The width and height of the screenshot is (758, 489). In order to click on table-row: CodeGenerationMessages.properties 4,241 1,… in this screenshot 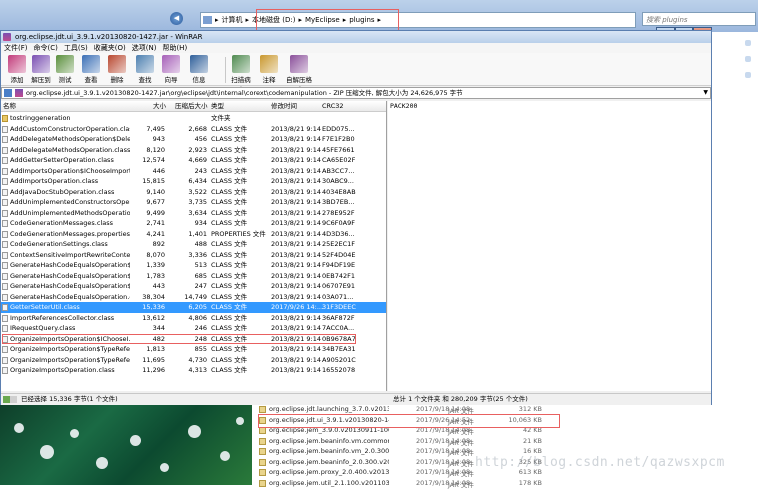, I will do `click(193, 234)`.